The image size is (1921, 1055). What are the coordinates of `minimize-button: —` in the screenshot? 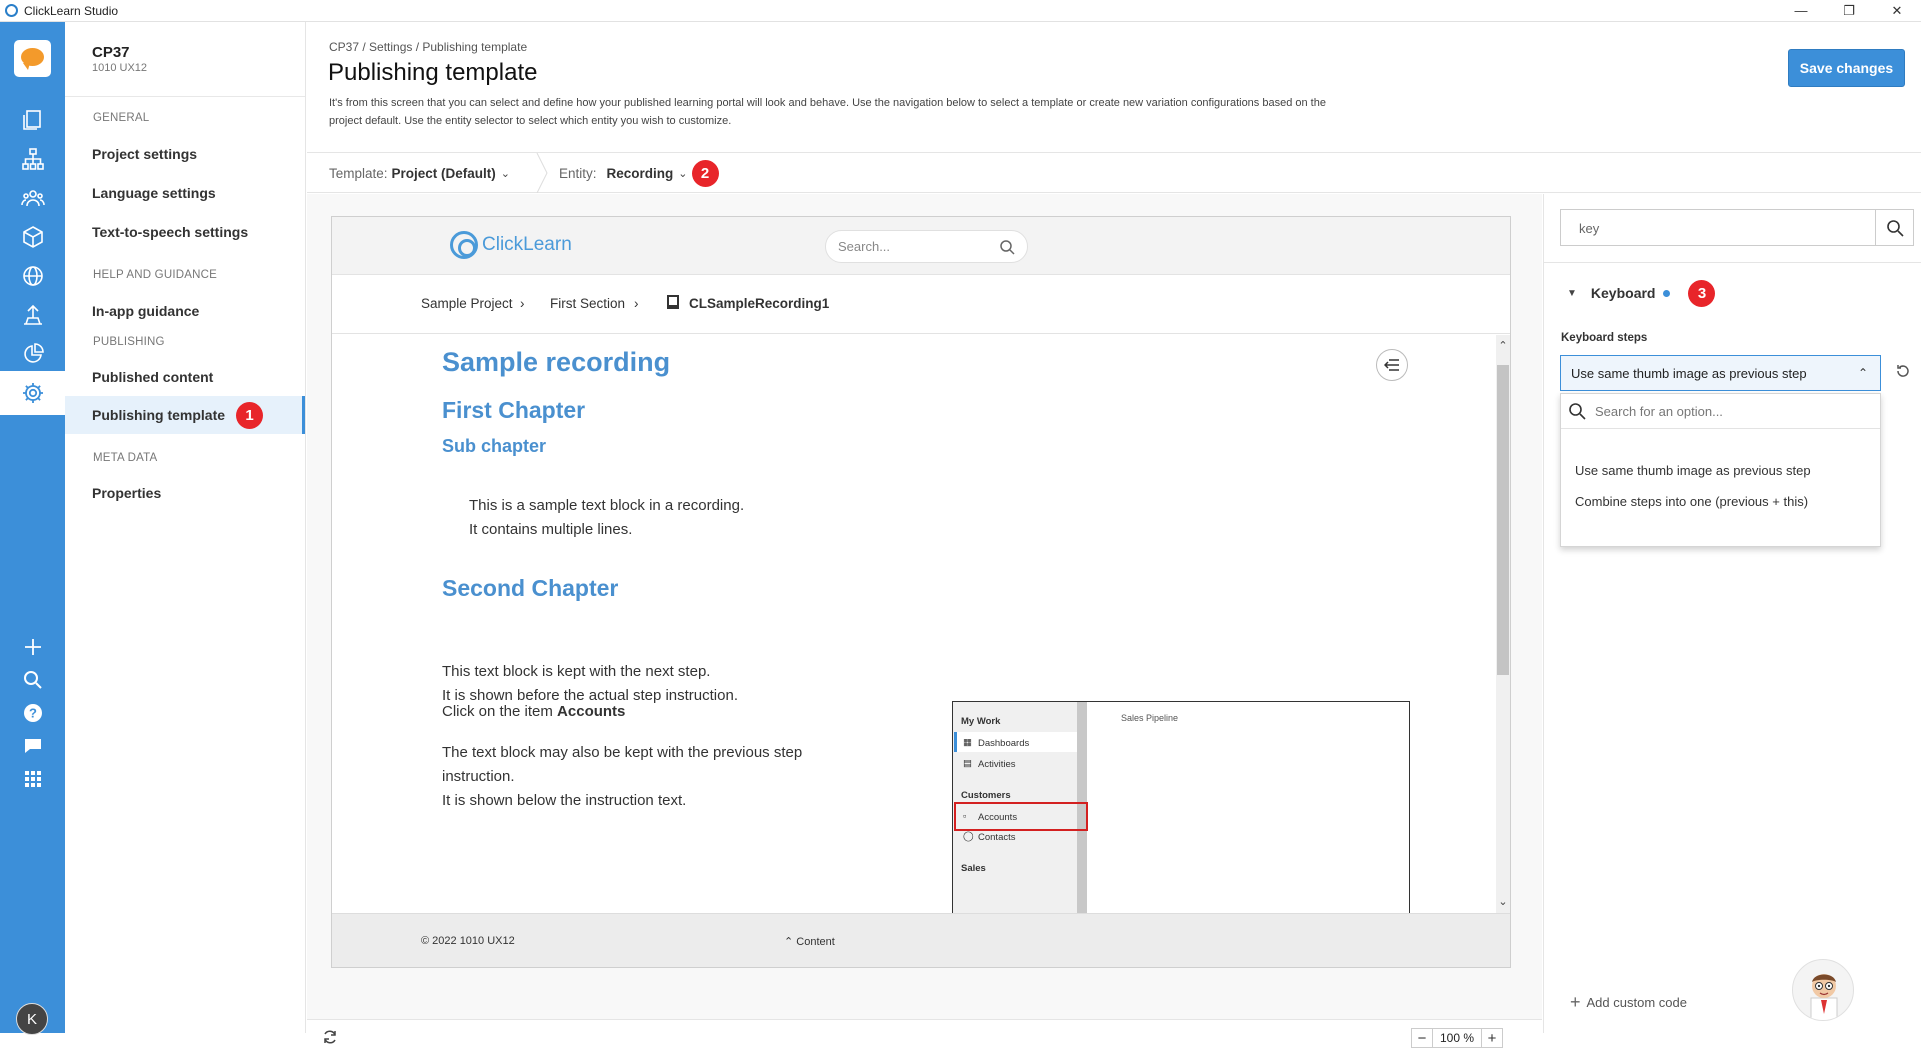 It's located at (1801, 11).